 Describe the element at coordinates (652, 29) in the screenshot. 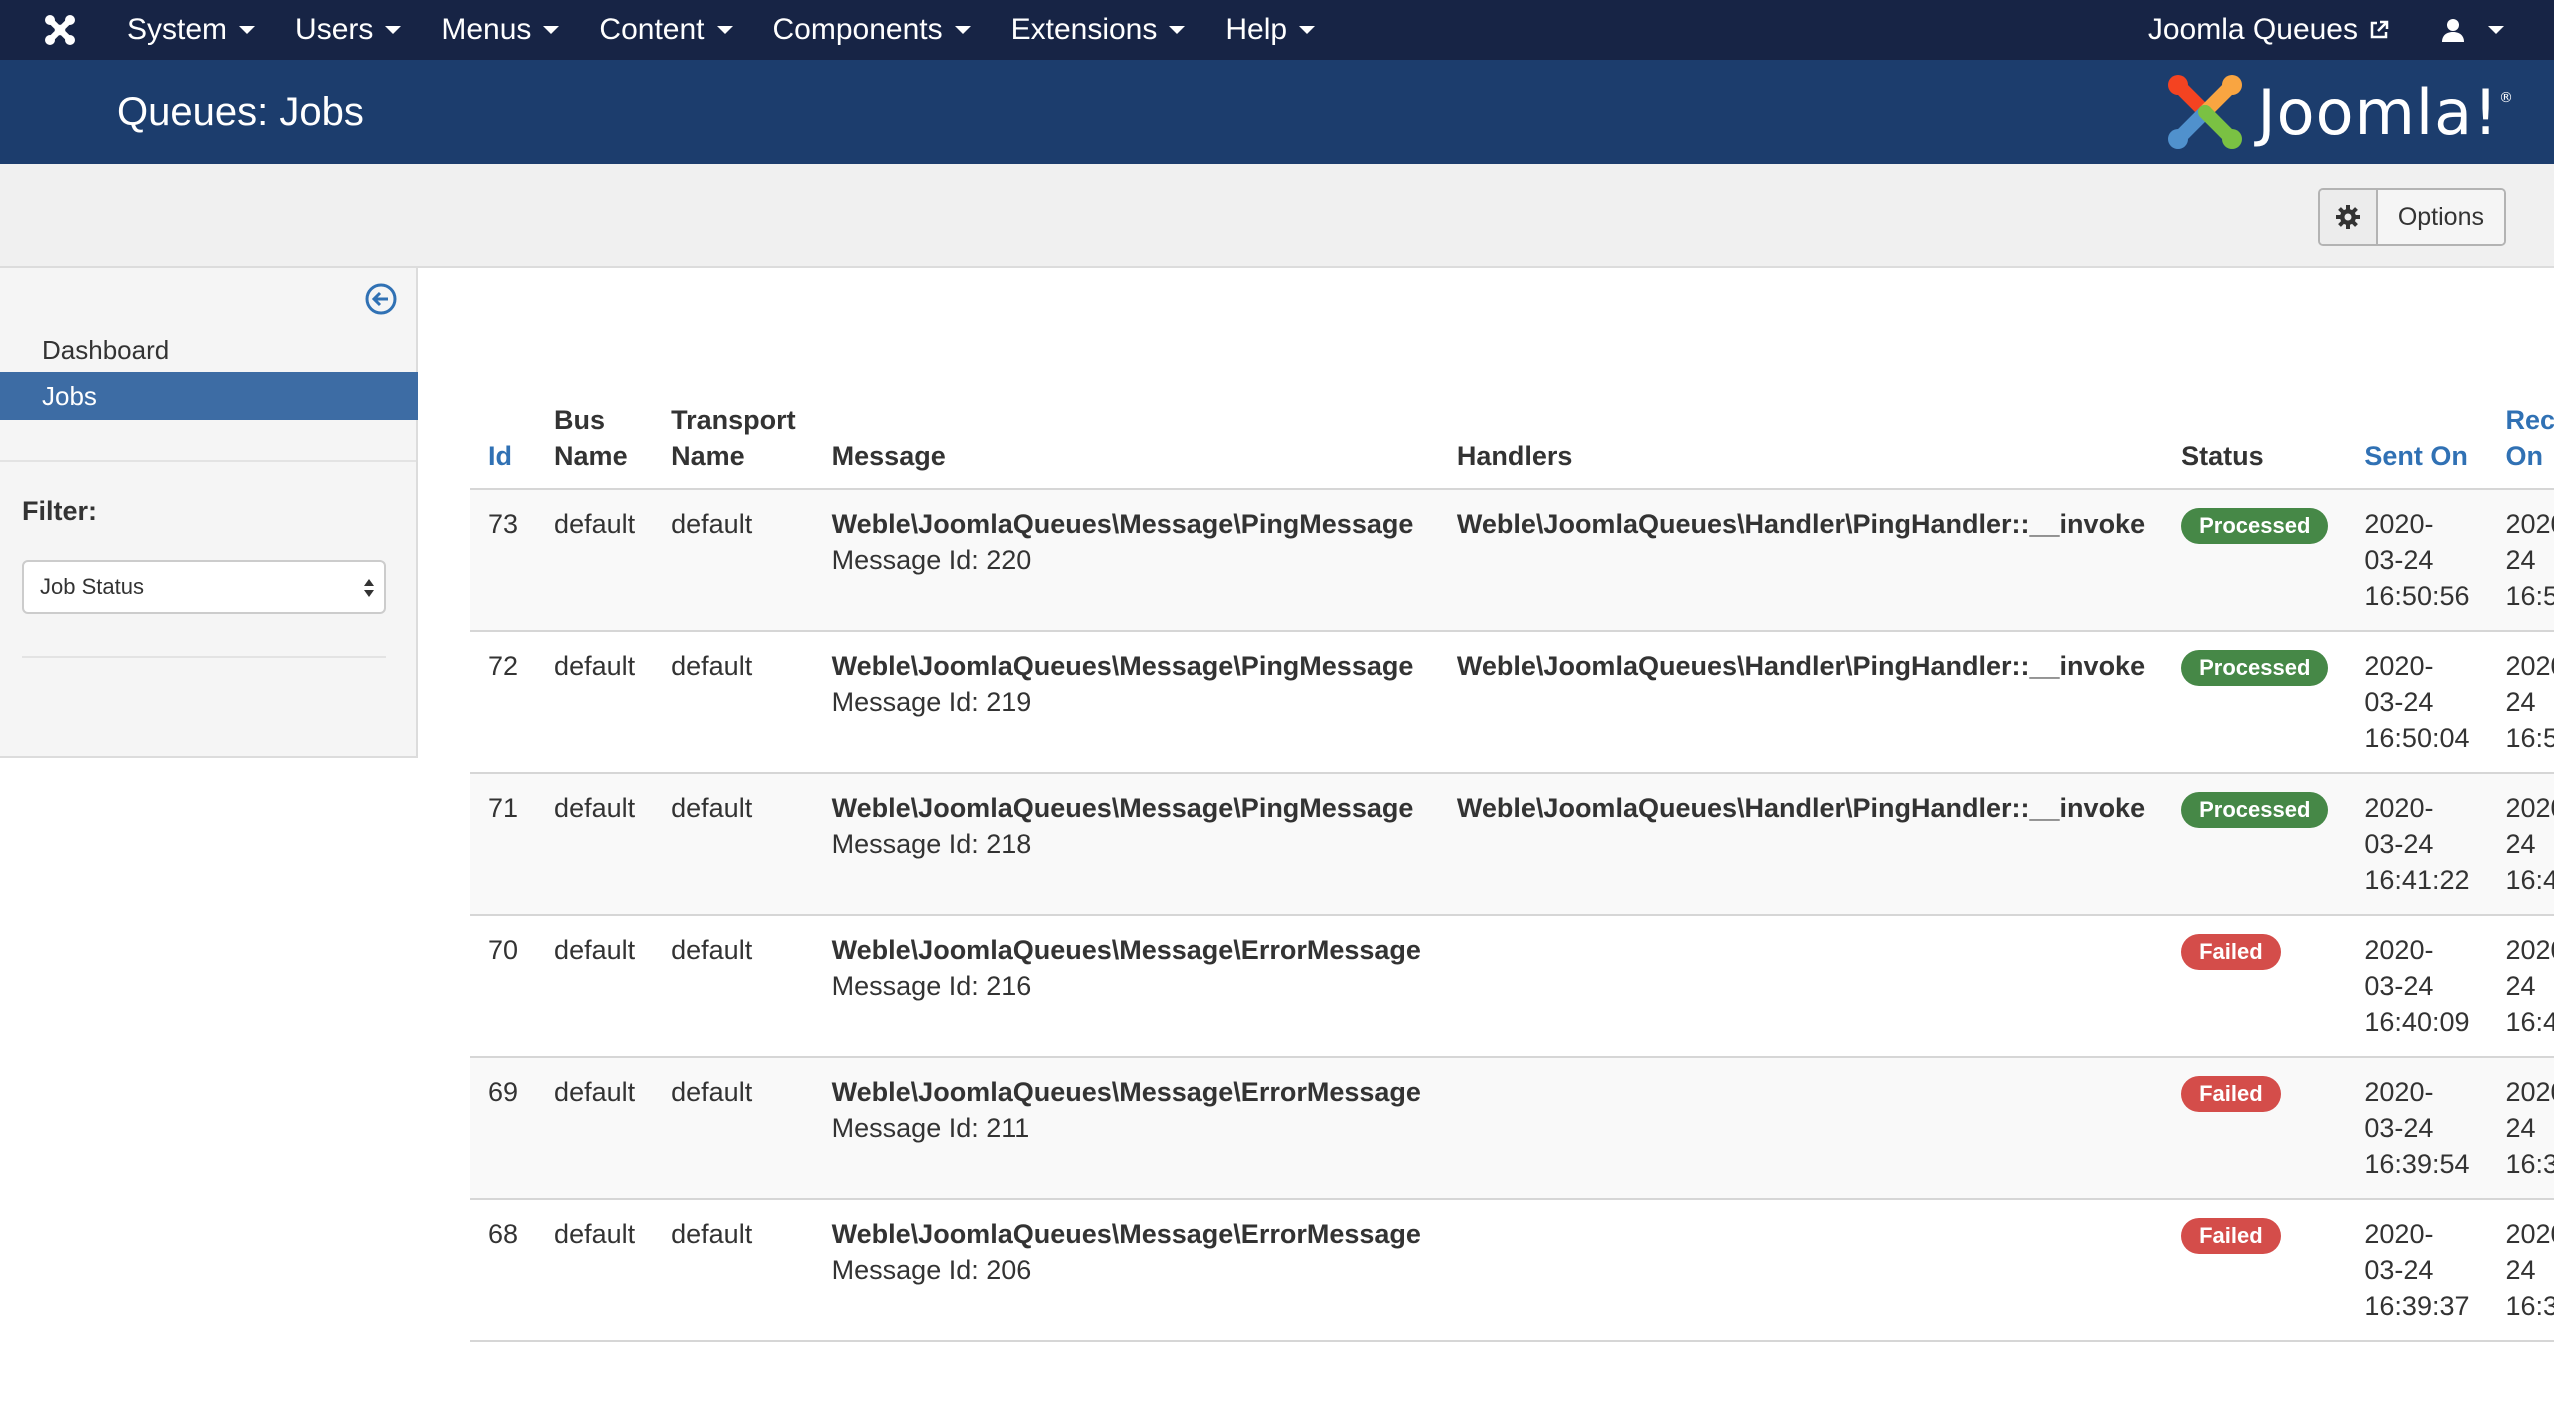

I see `menu-label: Content` at that location.